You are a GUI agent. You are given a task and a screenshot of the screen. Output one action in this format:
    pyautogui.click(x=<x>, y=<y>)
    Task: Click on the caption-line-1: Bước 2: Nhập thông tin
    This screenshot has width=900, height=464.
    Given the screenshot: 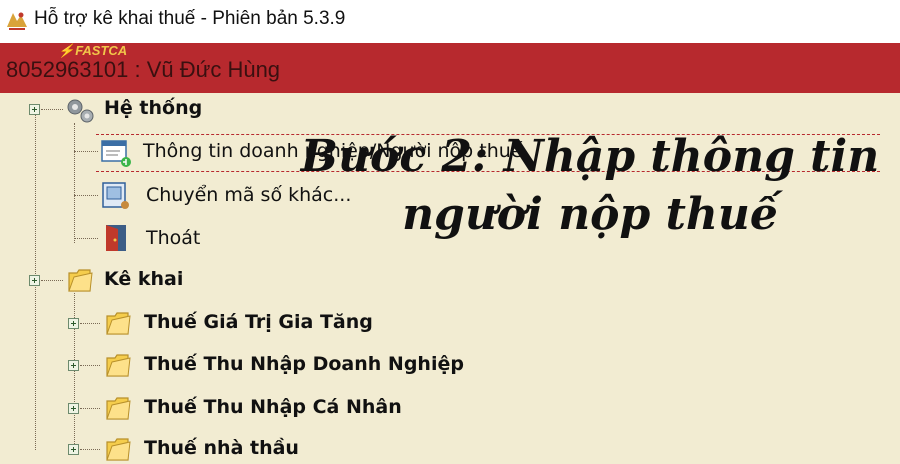 What is the action you would take?
    pyautogui.click(x=590, y=156)
    